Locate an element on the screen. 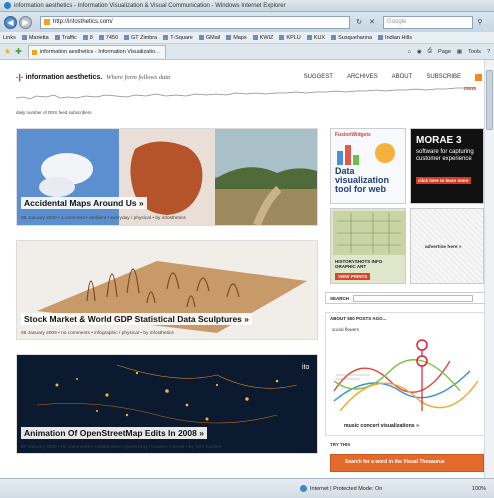 The image size is (494, 498). status-bar: Internet | Protected Mode: On 100% is located at coordinates (247, 488).